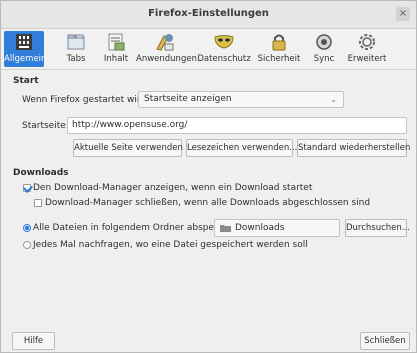 The height and width of the screenshot is (353, 417). Describe the element at coordinates (26, 81) in the screenshot. I see `start-section-title: Start` at that location.